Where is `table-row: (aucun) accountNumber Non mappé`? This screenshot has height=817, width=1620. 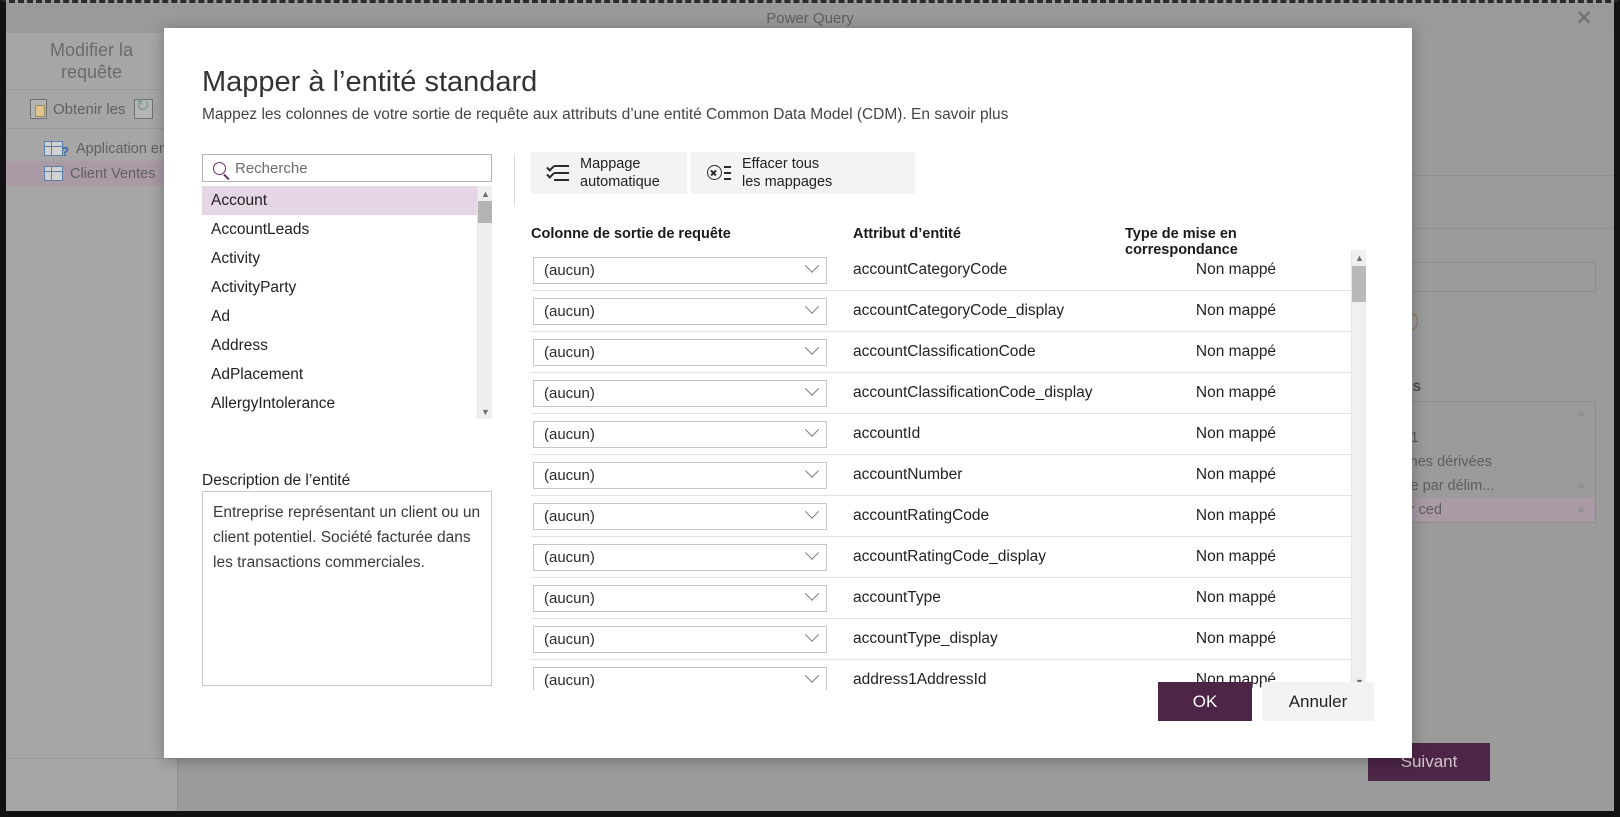 table-row: (aucun) accountNumber Non mappé is located at coordinates (941, 475).